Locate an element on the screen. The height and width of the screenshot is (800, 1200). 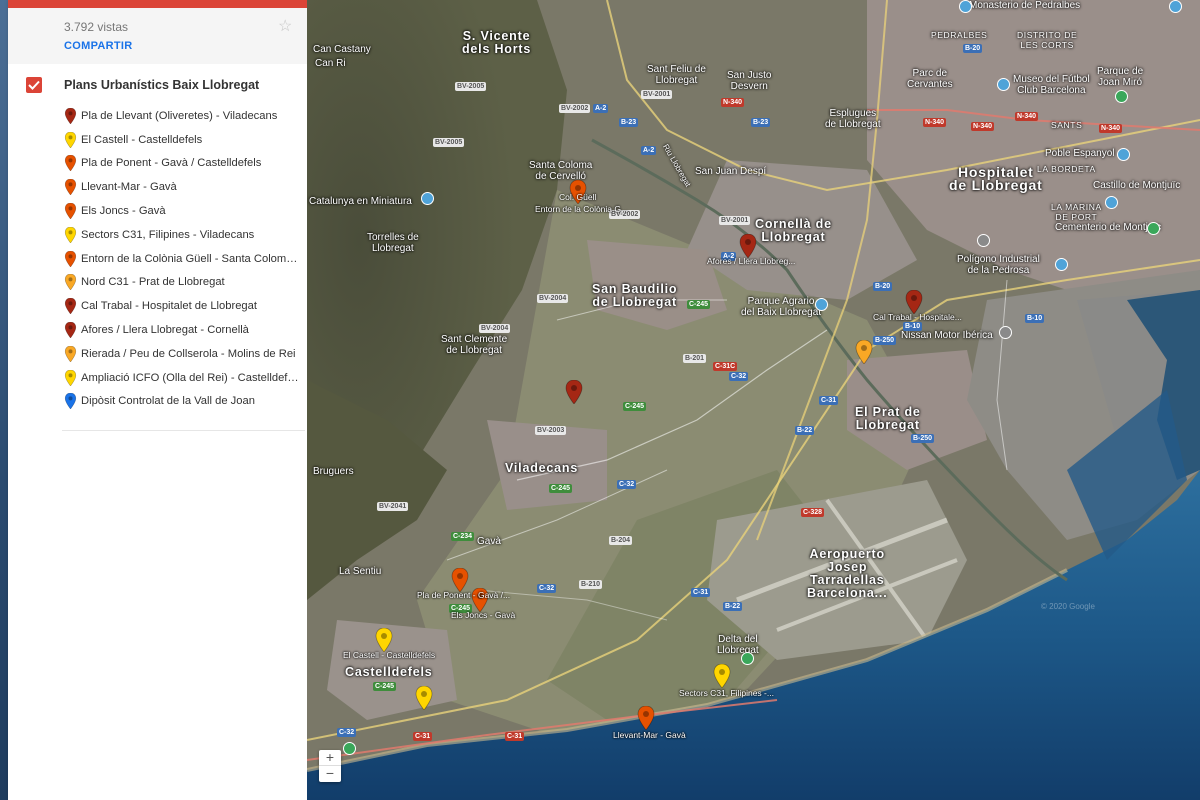
place-item: Afores / Llera Llobregat - Cornellà is located at coordinates (184, 330).